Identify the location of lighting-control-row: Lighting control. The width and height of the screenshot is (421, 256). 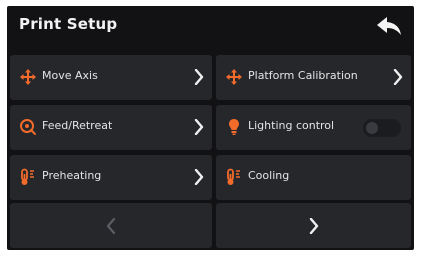
(313, 127).